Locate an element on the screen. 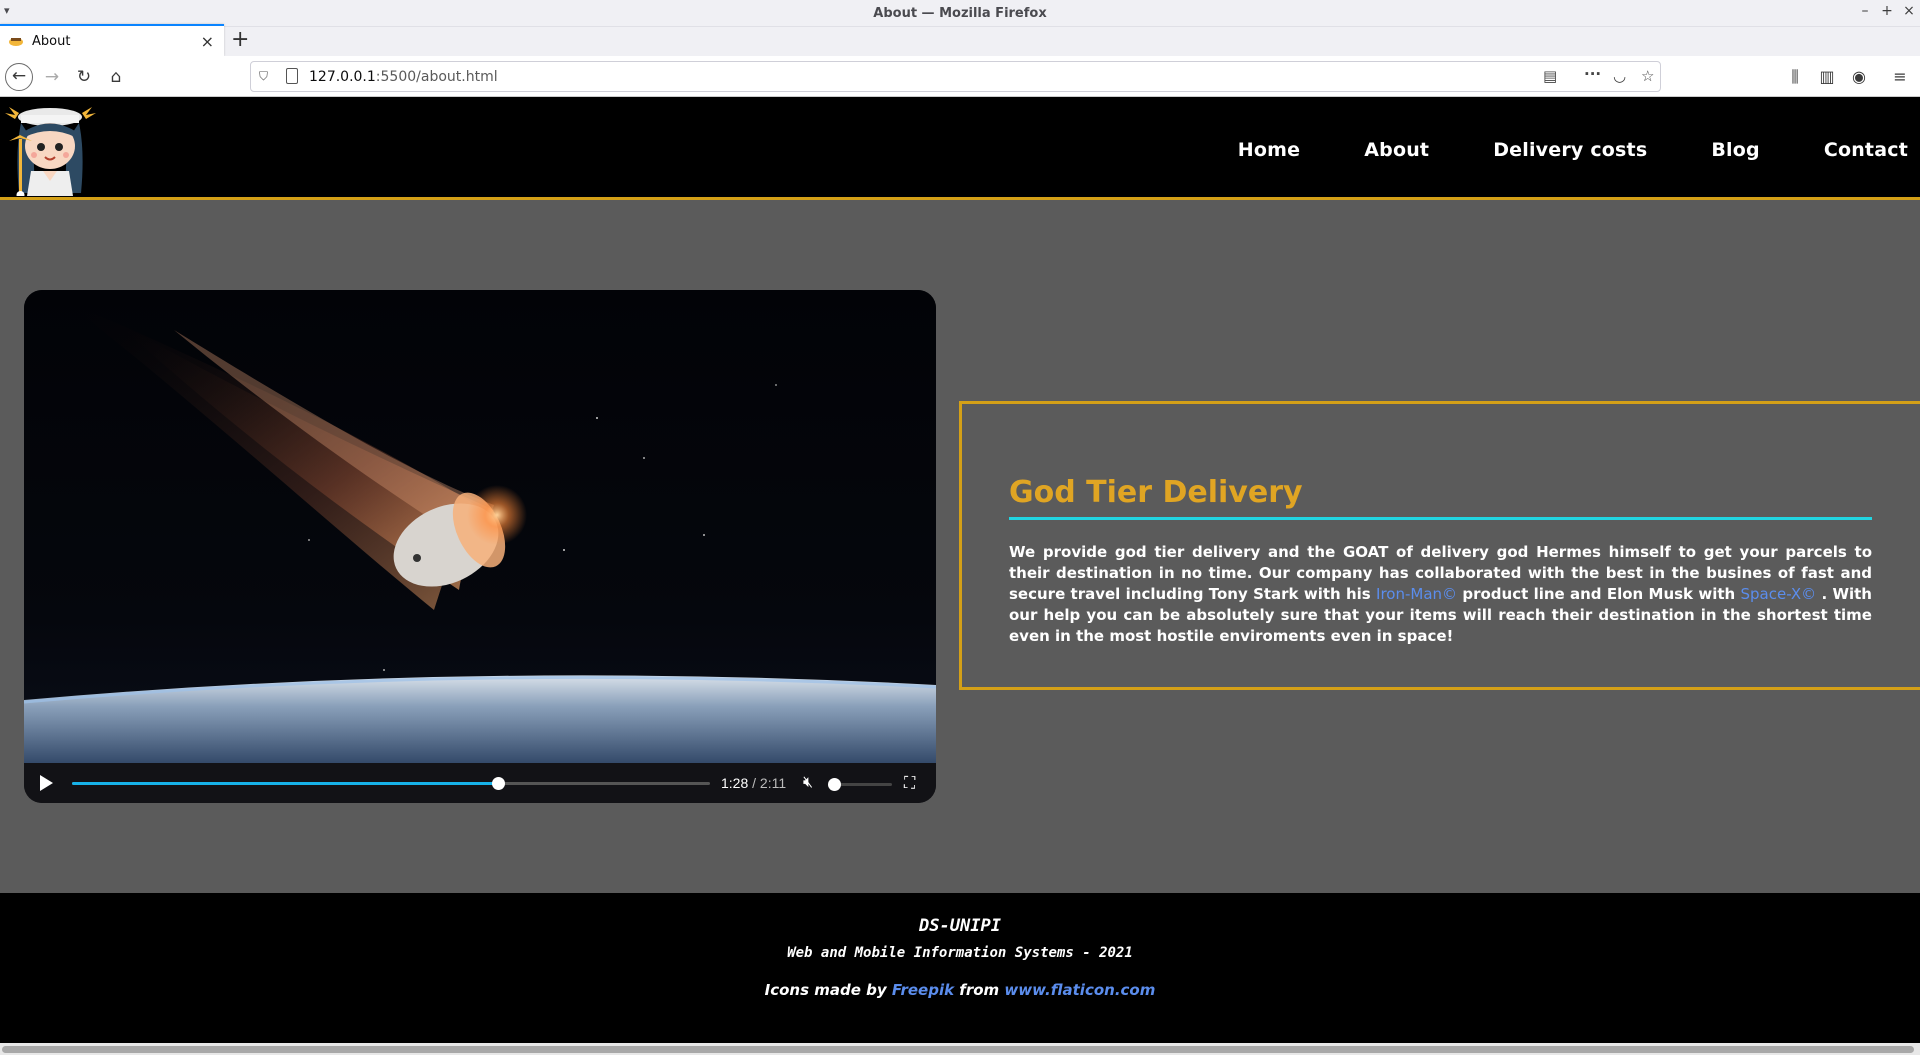 The width and height of the screenshot is (1920, 1055). horizontal-scrollbar is located at coordinates (960, 1049).